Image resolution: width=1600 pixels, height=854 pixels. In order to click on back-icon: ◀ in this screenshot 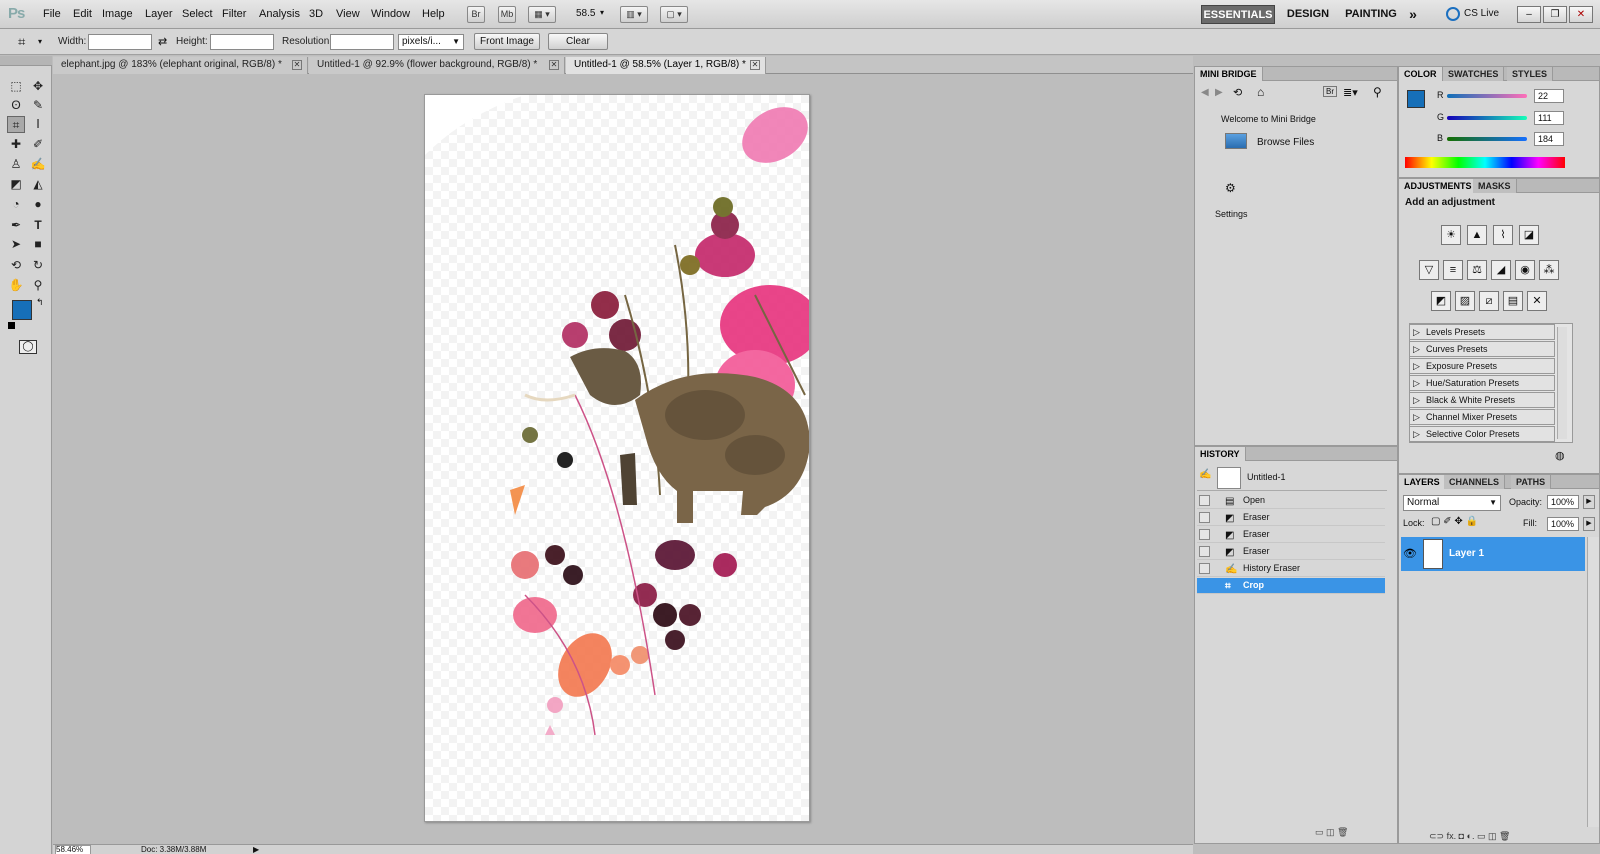, I will do `click(1205, 92)`.